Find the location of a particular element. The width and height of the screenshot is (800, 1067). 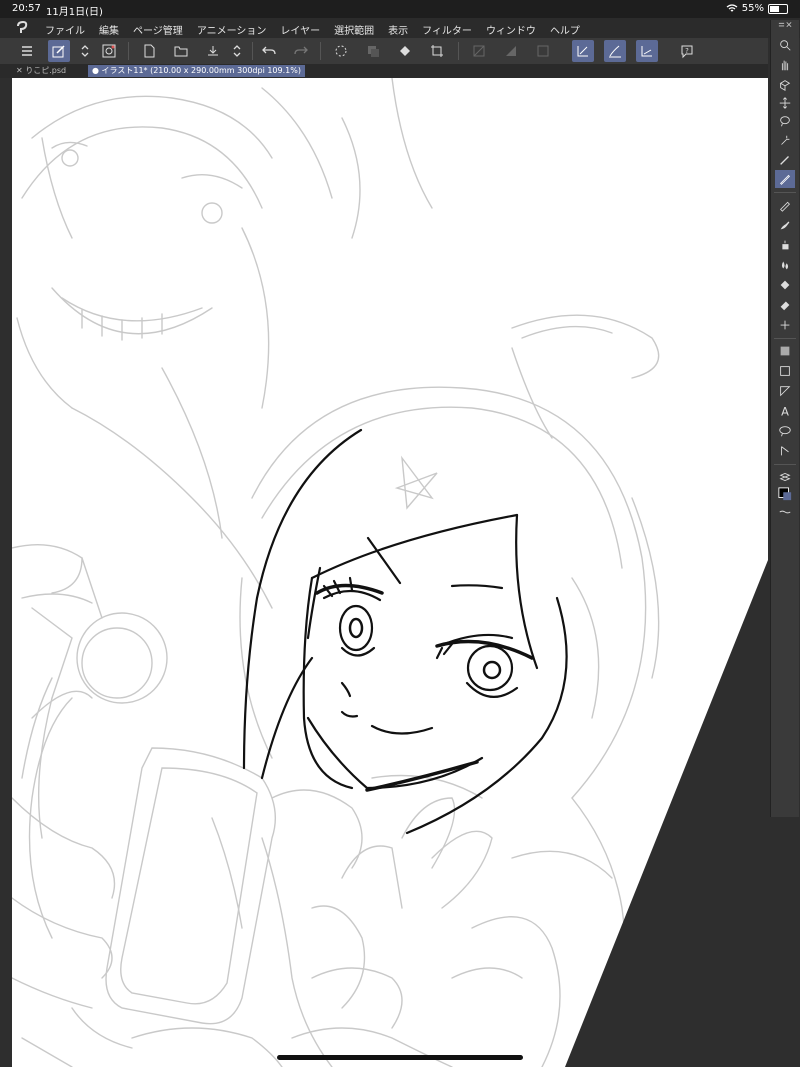

palette-header is located at coordinates (785, 25).